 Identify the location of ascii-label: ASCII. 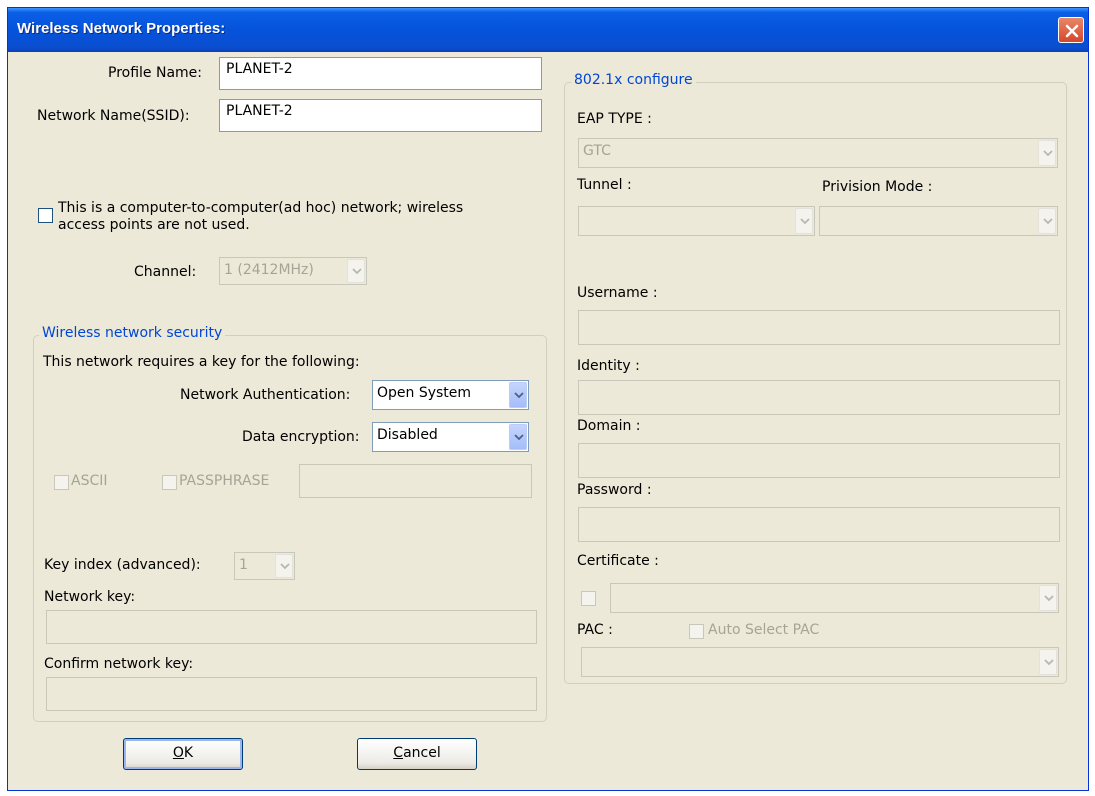
(89, 481).